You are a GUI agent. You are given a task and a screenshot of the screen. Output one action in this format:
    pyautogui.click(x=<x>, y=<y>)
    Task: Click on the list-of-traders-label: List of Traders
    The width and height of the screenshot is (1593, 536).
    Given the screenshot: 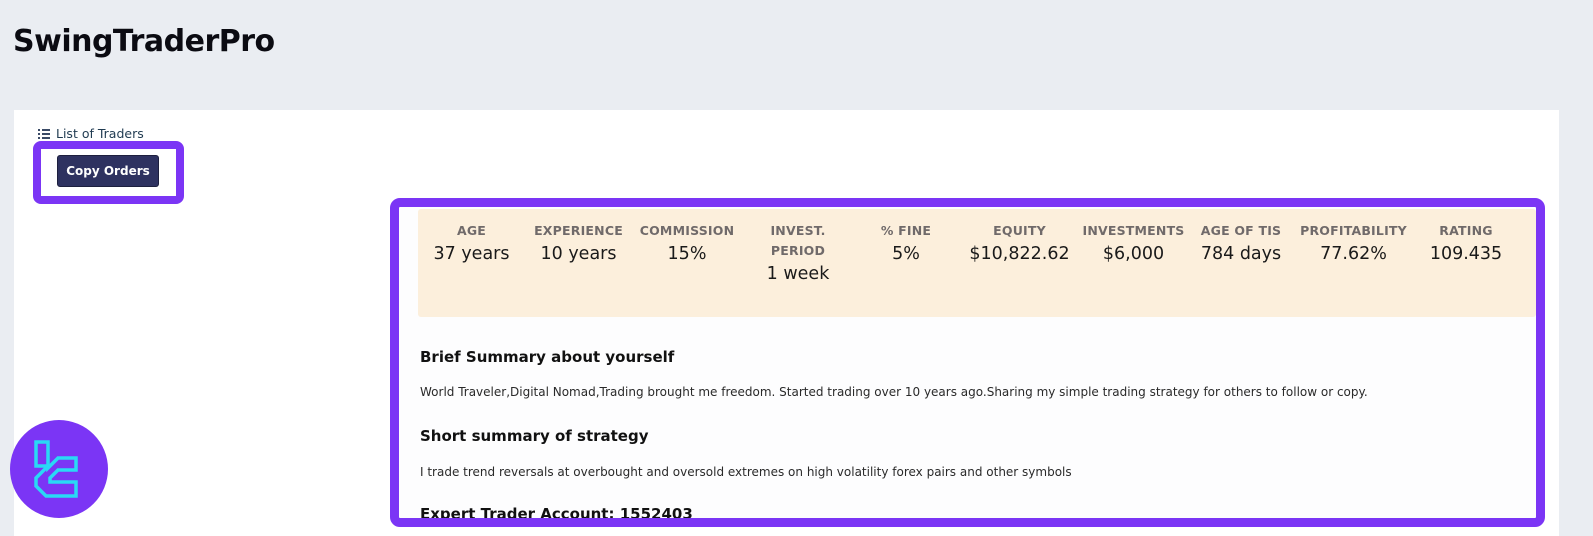 What is the action you would take?
    pyautogui.click(x=100, y=133)
    